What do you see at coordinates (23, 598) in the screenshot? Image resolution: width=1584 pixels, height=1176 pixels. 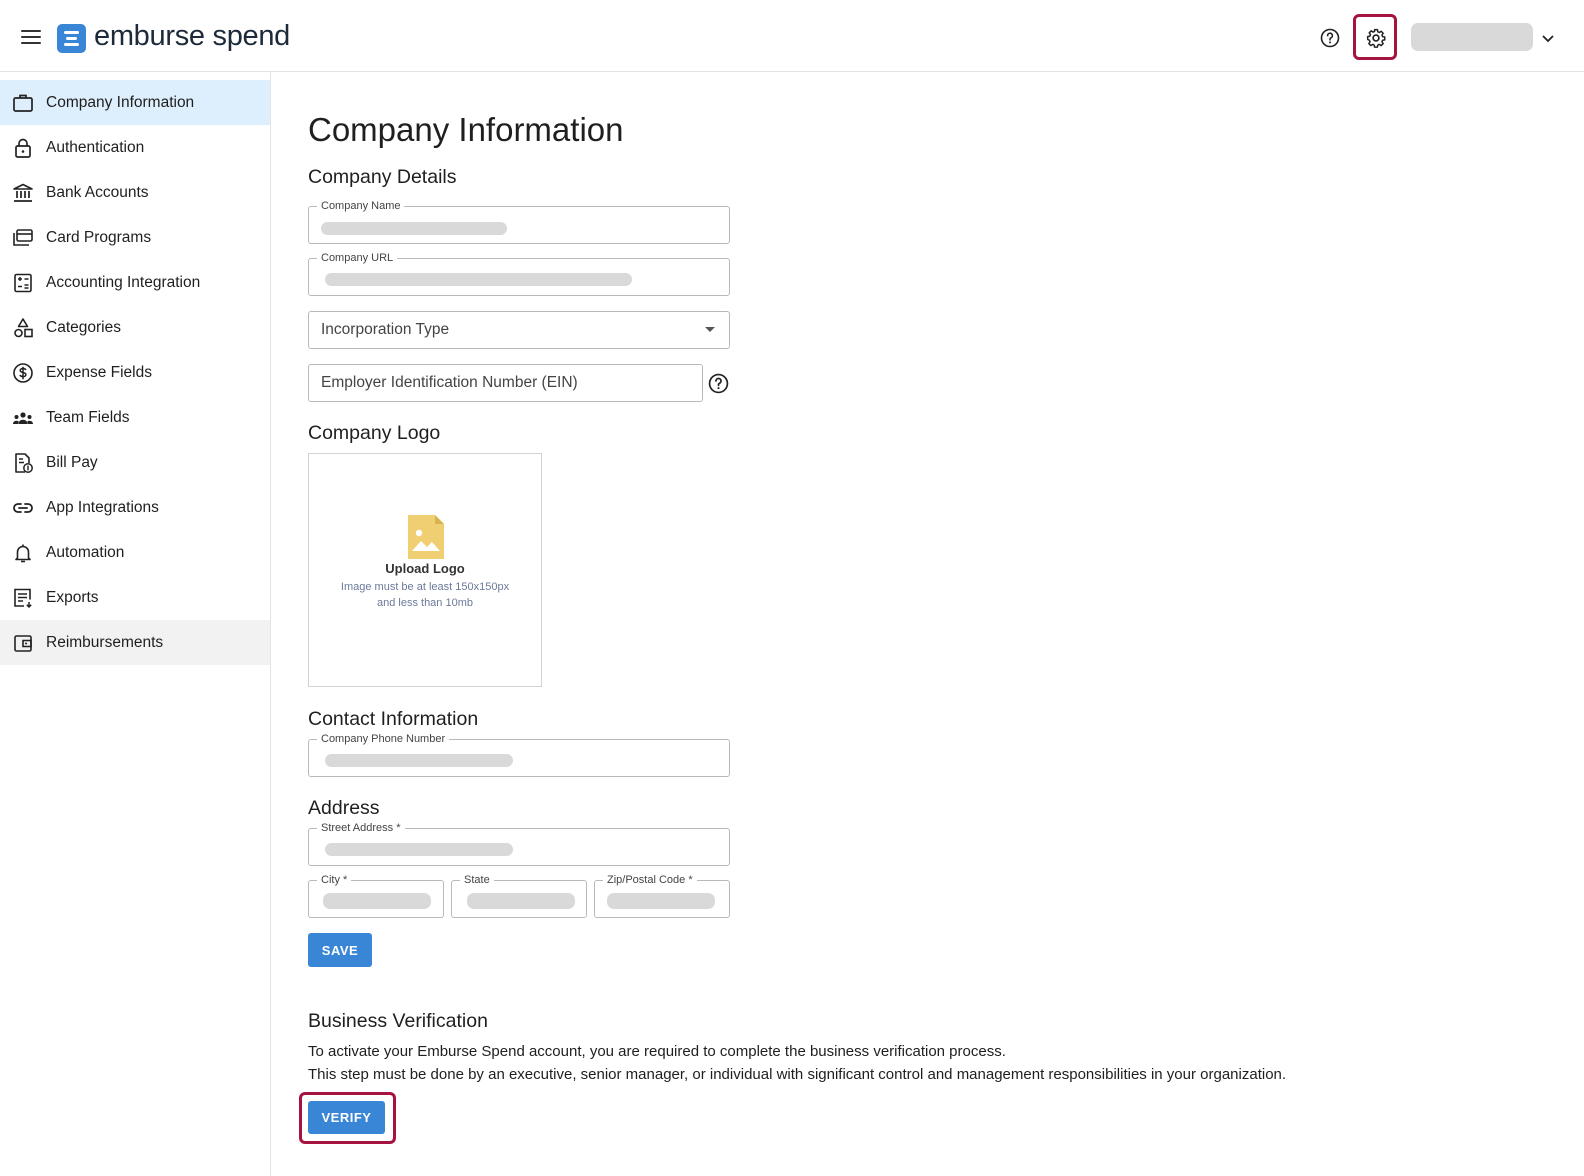 I see `export-list-icon` at bounding box center [23, 598].